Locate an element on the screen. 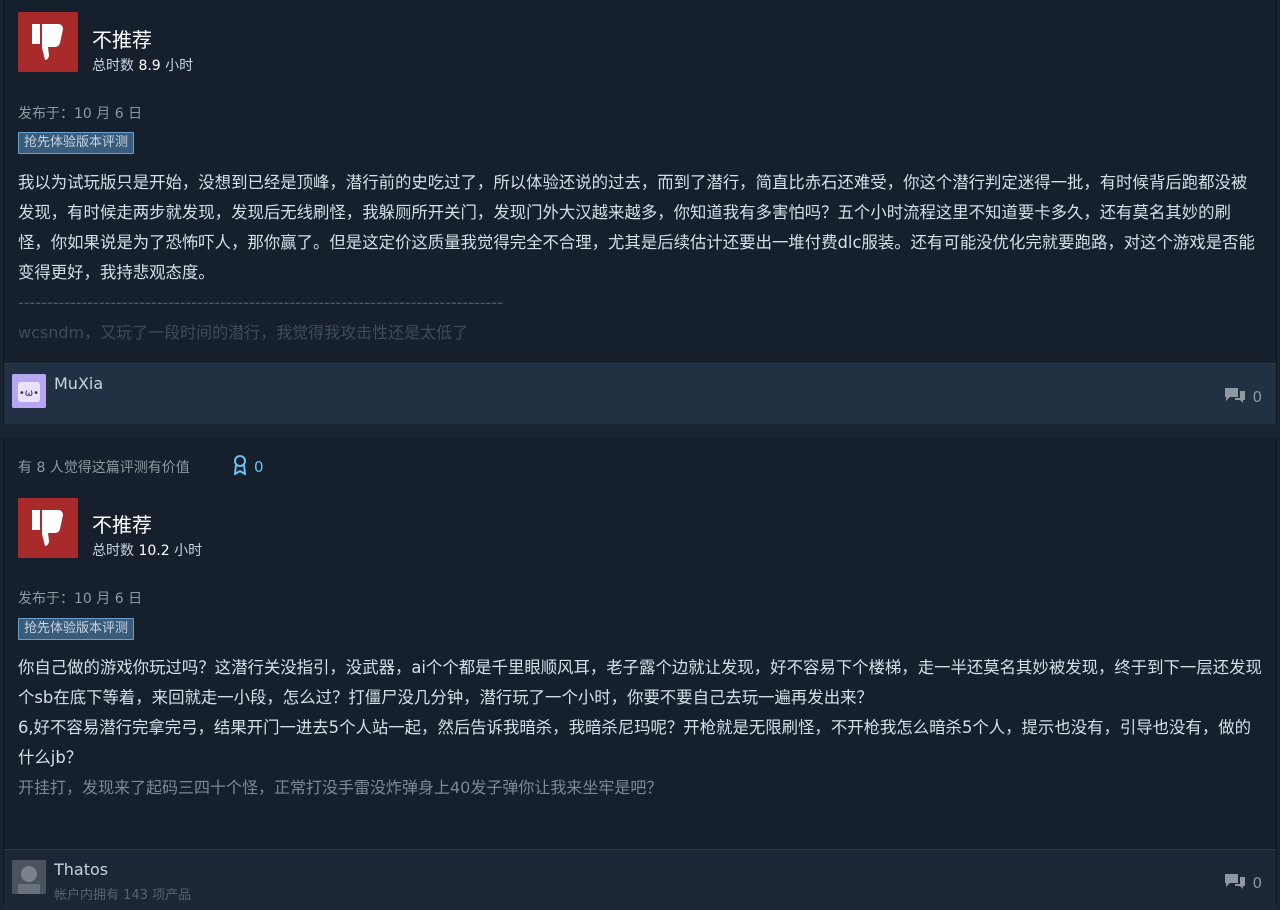  playtime-value: 10.2 is located at coordinates (154, 551).